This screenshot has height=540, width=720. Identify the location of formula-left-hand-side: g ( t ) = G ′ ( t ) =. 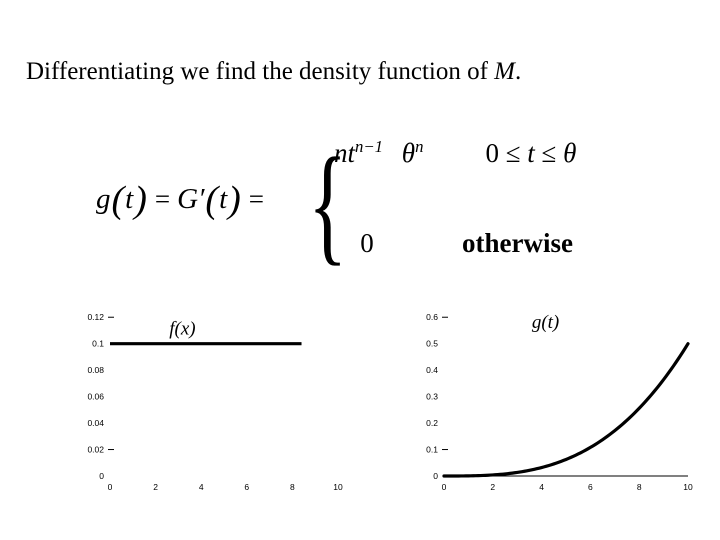
(183, 200).